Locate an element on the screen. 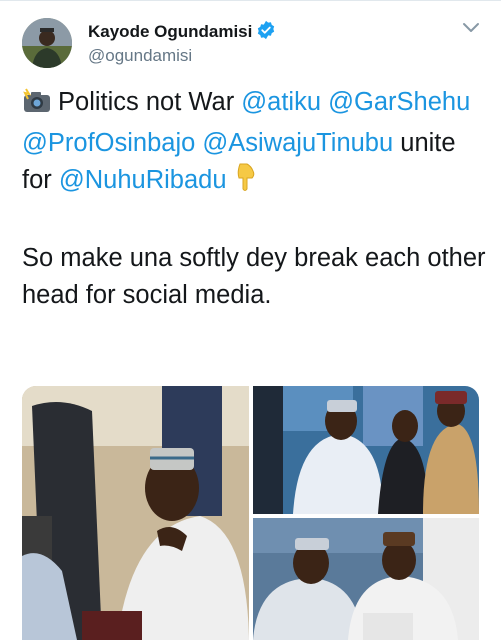  author-handle: @ogundamisi is located at coordinates (140, 56).